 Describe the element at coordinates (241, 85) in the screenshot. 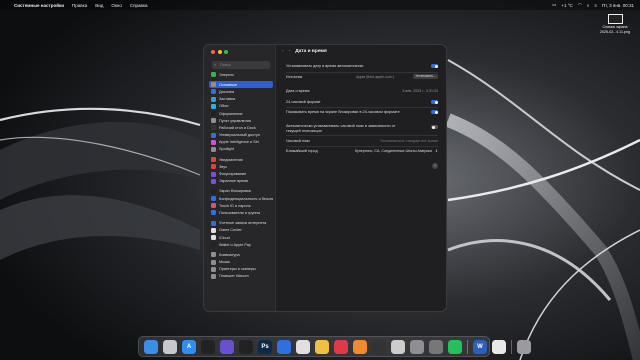

I see `sidebar-item: Основные` at that location.